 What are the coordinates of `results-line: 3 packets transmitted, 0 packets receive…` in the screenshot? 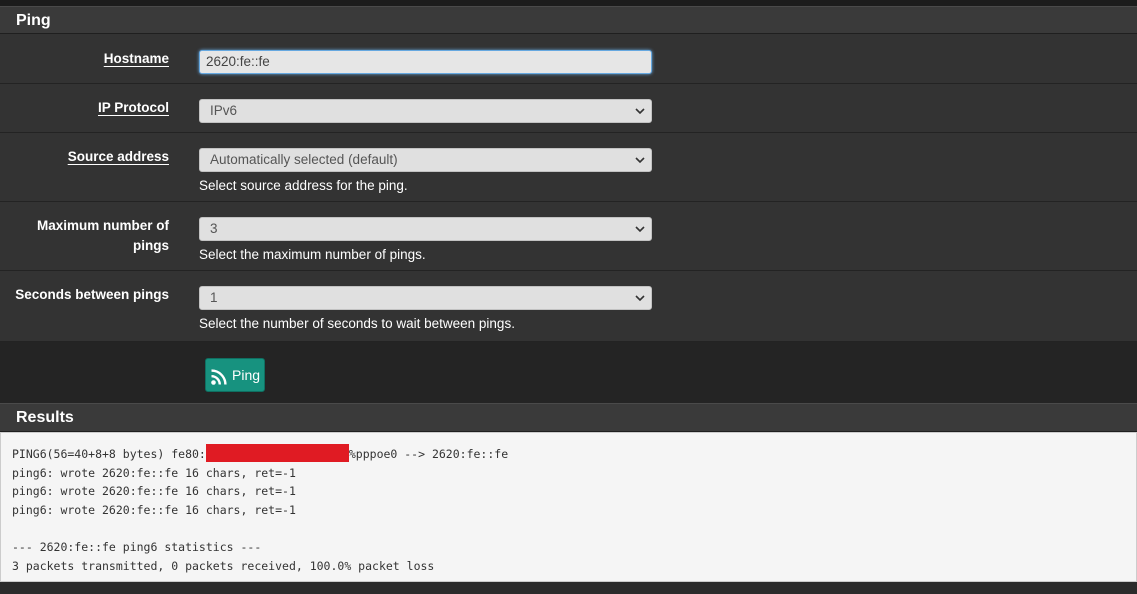 It's located at (223, 565).